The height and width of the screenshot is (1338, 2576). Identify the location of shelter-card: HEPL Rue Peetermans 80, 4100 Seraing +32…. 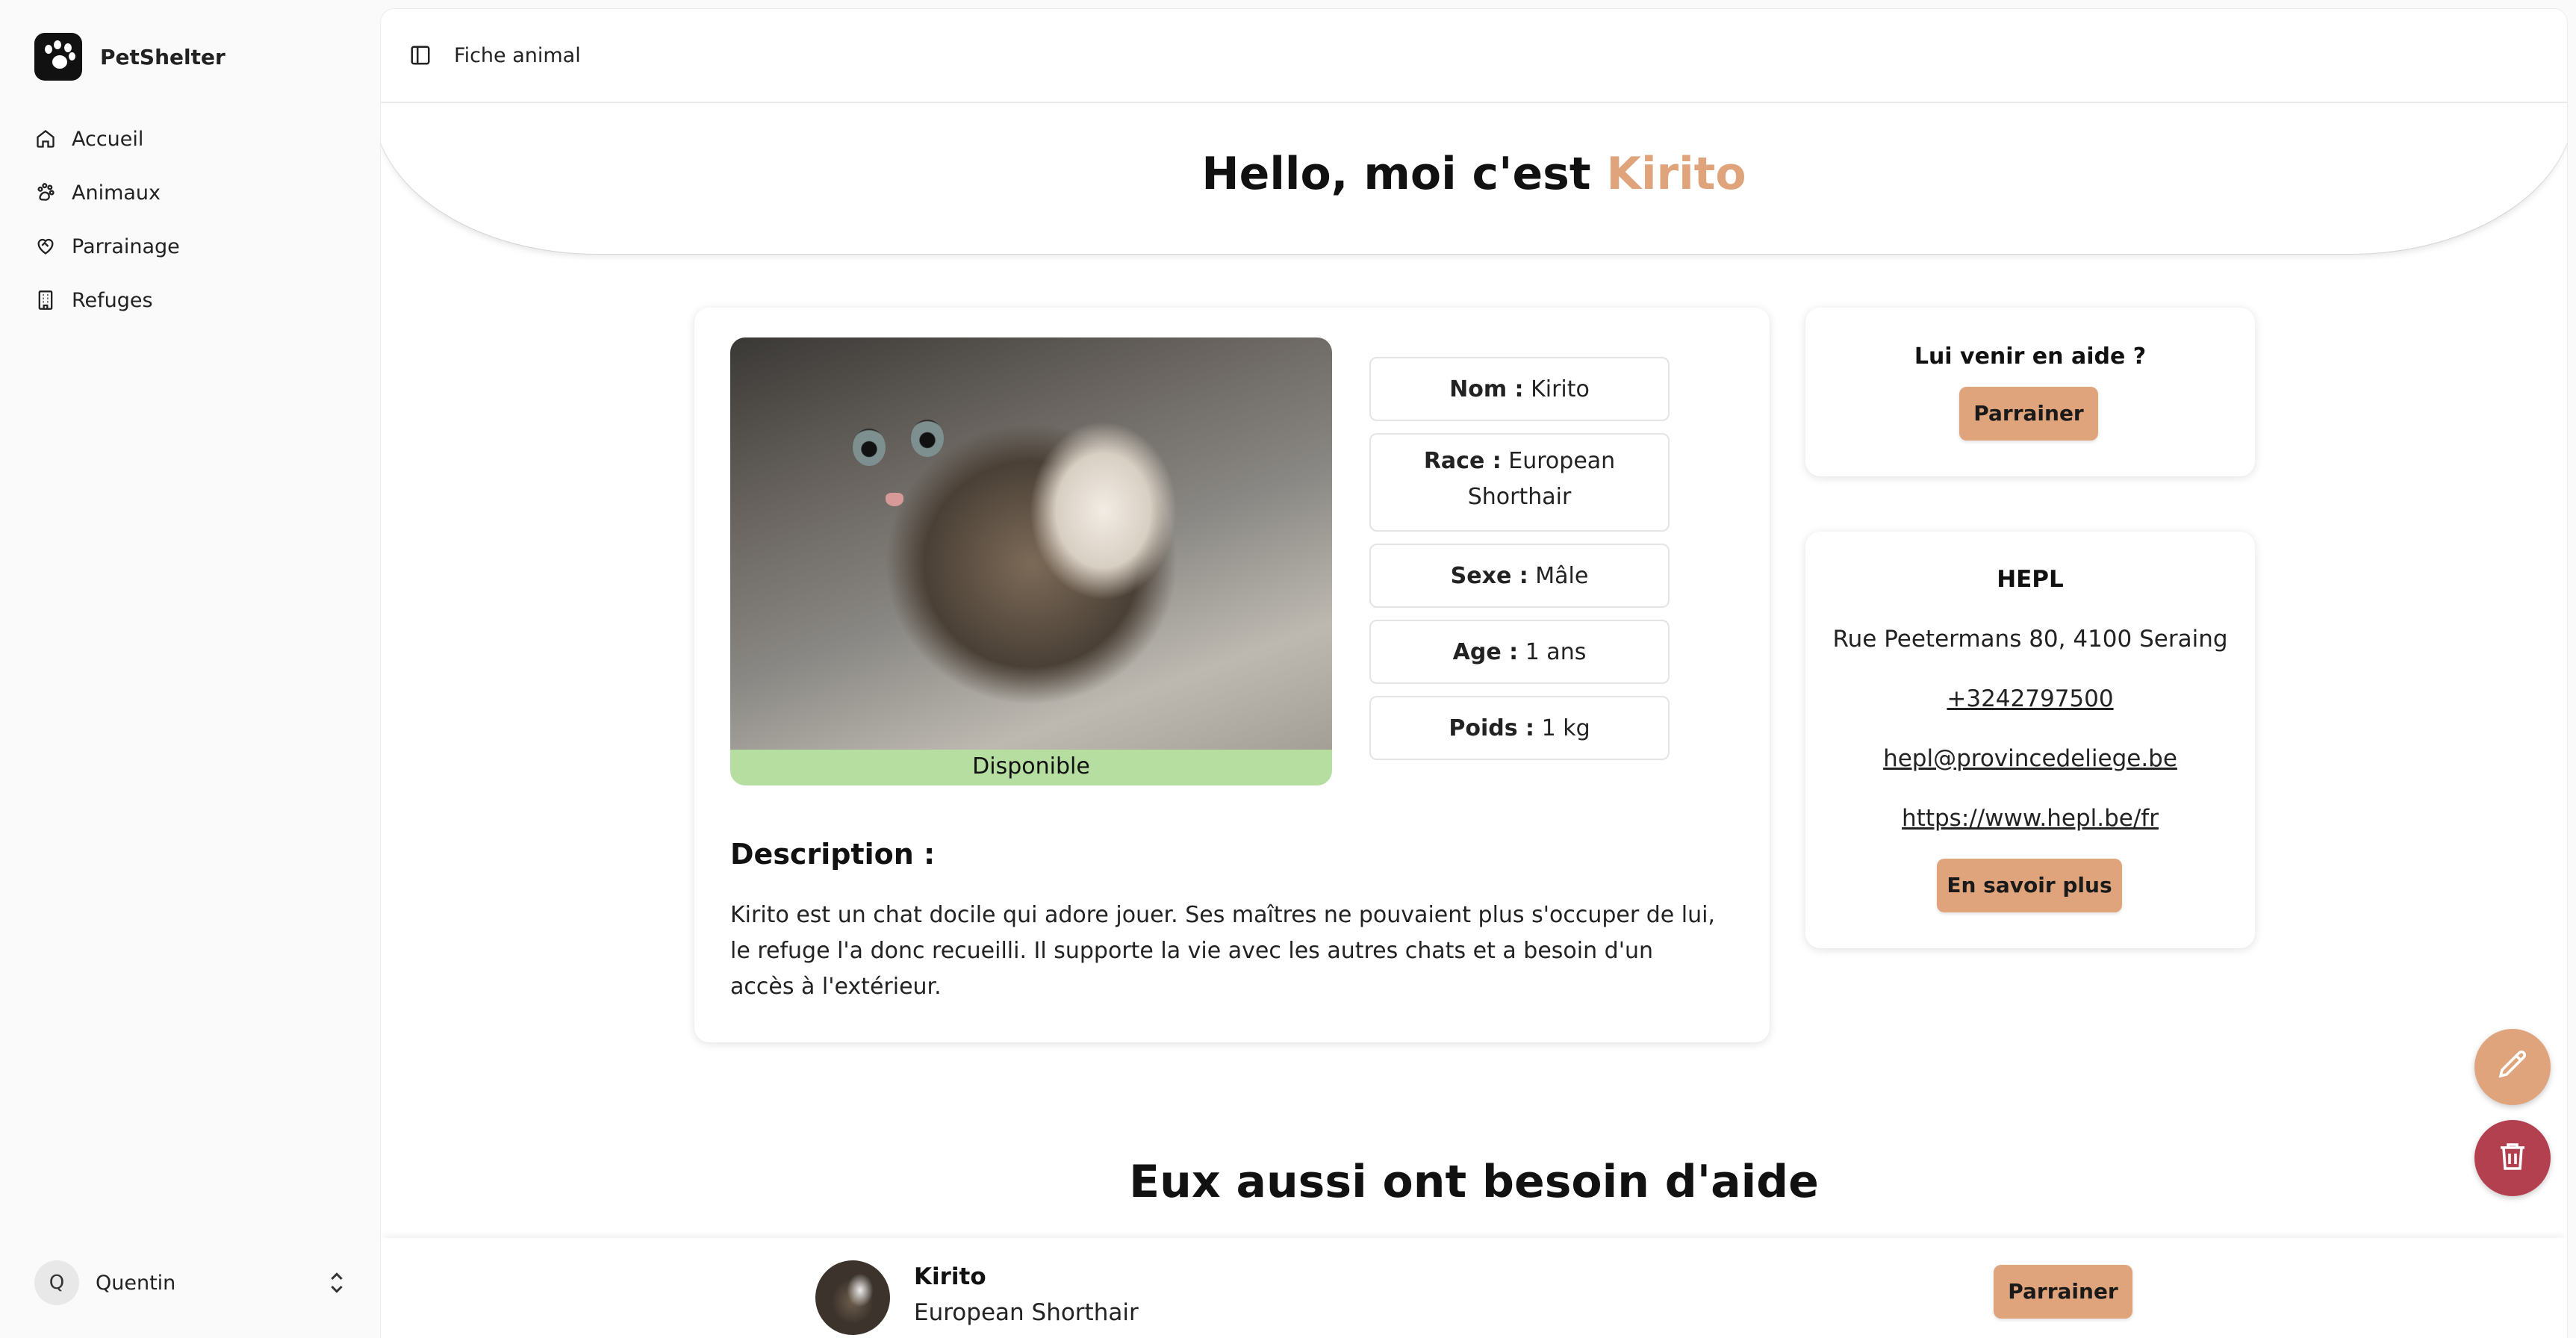
(2030, 740).